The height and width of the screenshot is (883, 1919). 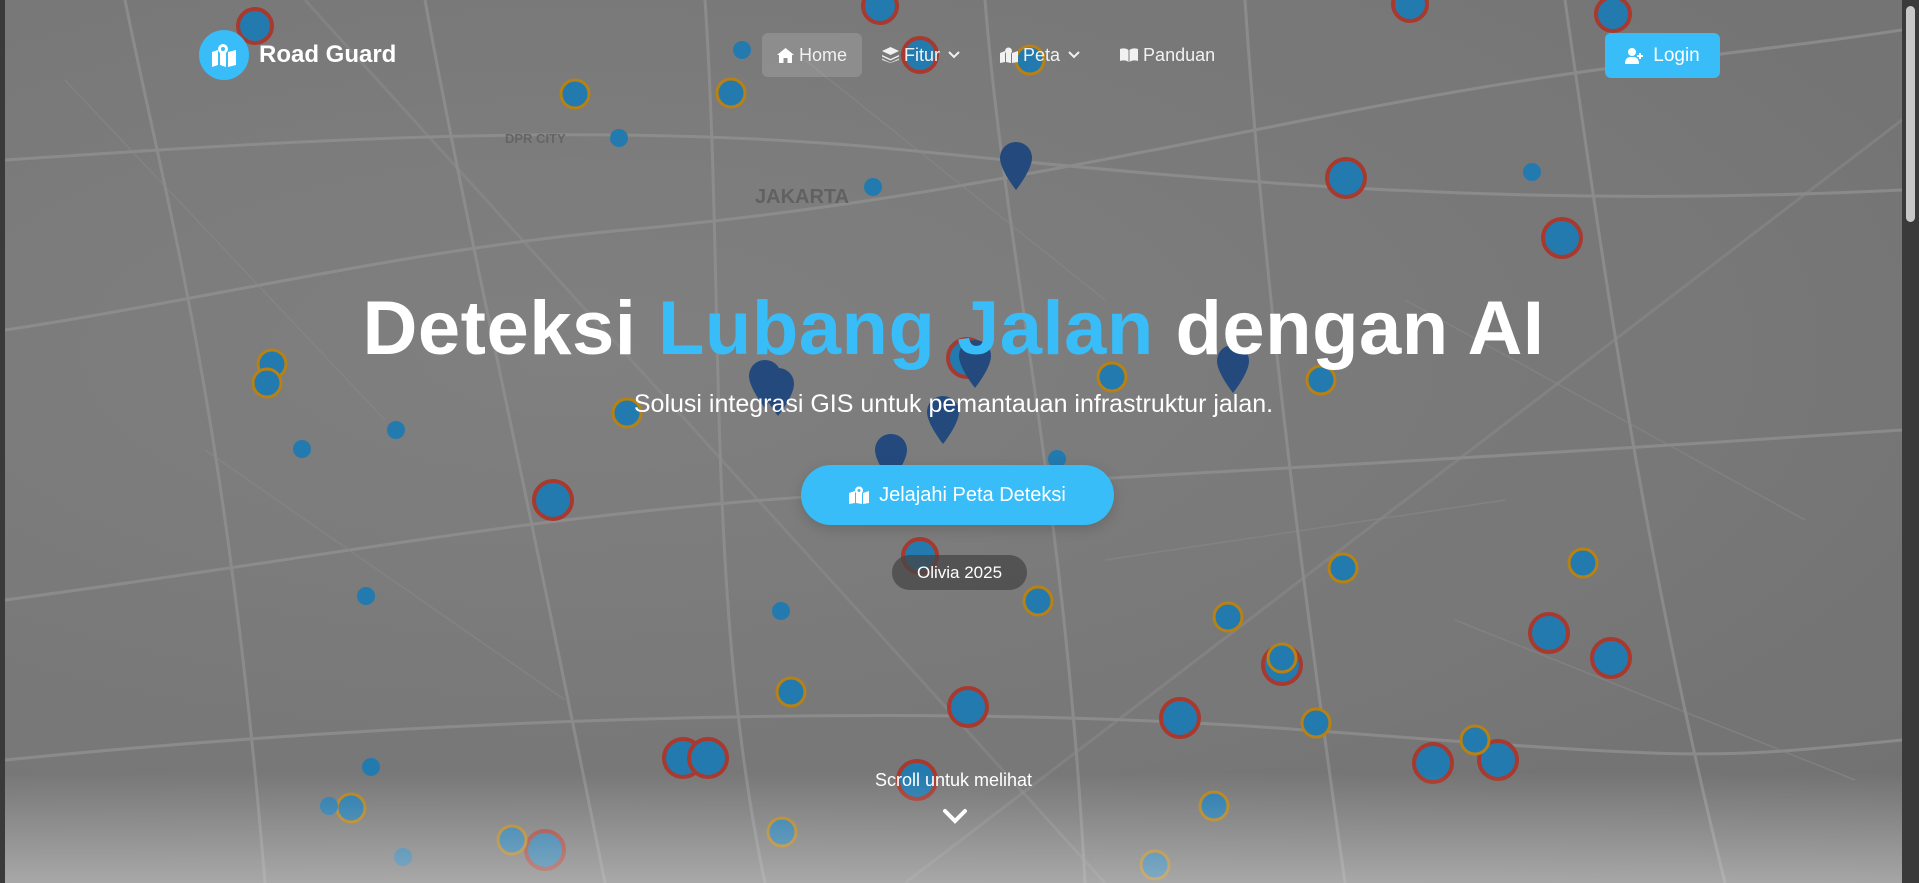 I want to click on scrollbar-thumb, so click(x=1910, y=114).